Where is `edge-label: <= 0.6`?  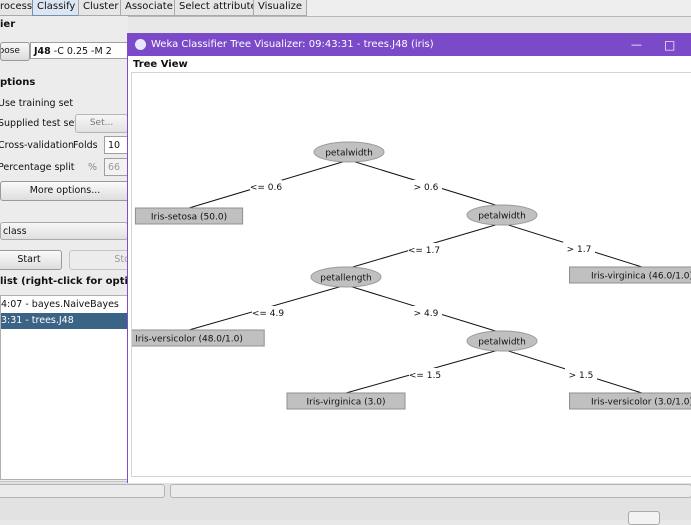
edge-label: <= 0.6 is located at coordinates (266, 188).